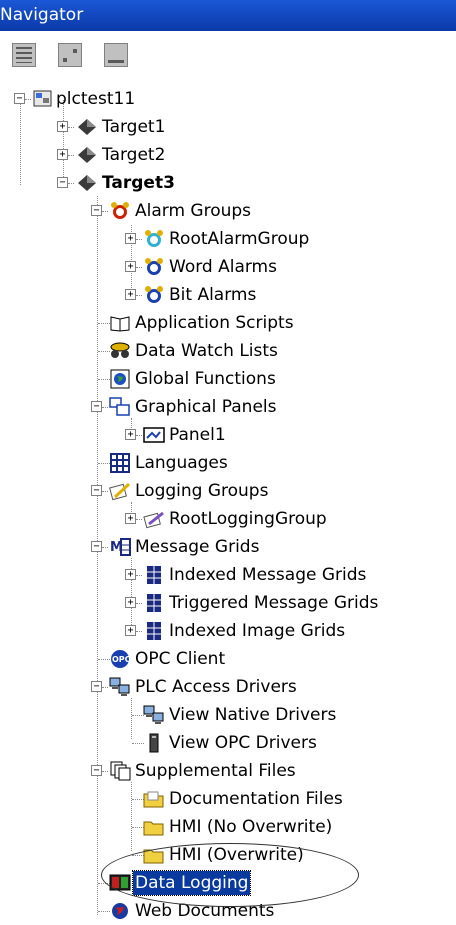  What do you see at coordinates (120, 771) in the screenshot?
I see `stacked-files-icon` at bounding box center [120, 771].